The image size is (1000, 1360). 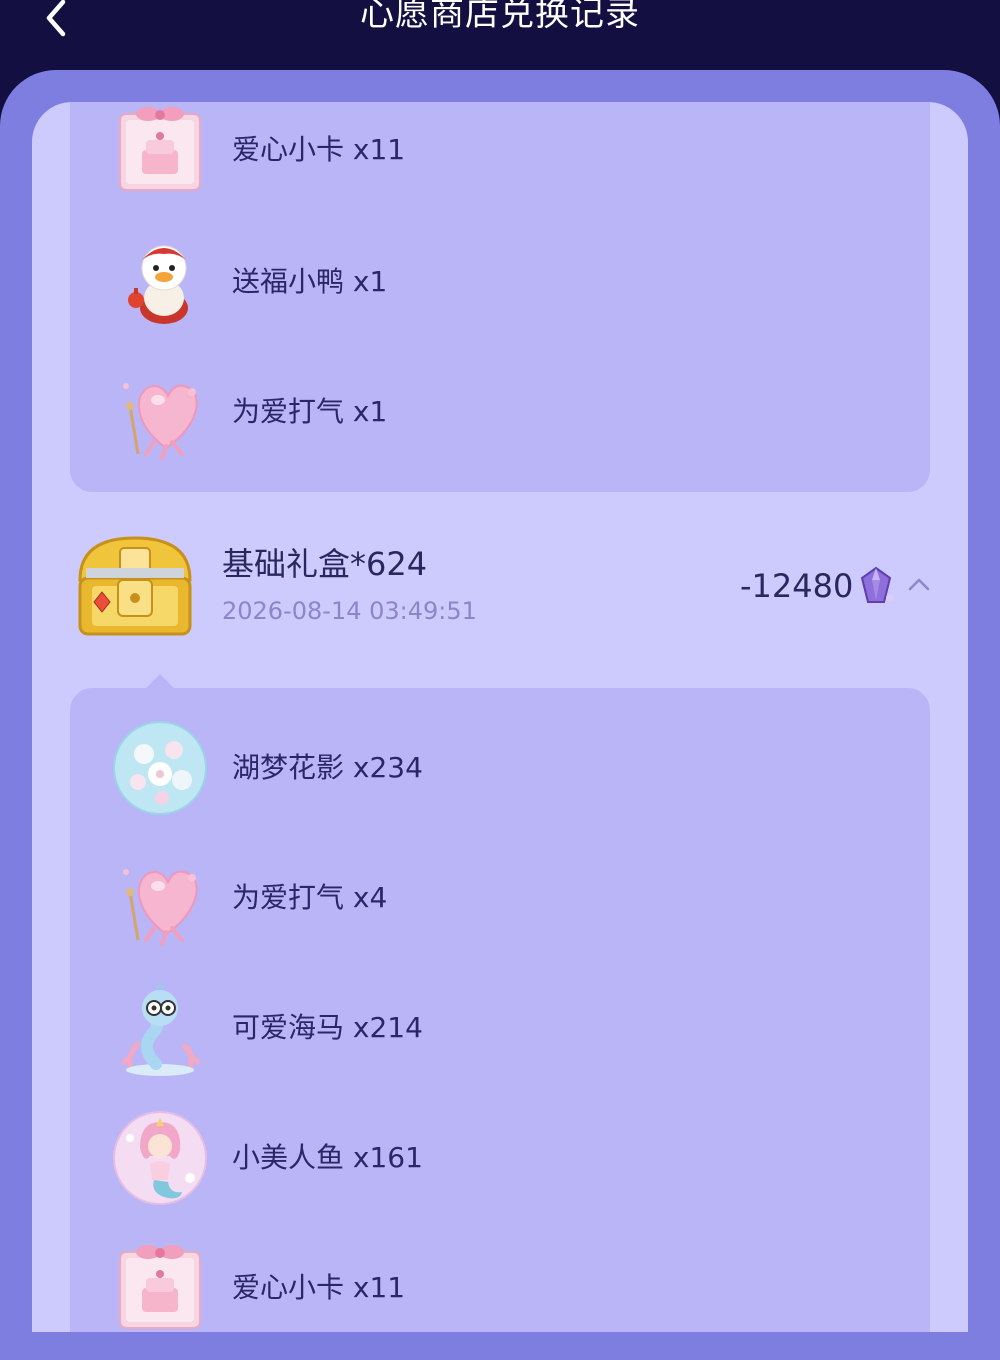 I want to click on exchange-record-row: 基础礼盒*624 2026-08-14 03:49:51 -12480, so click(x=503, y=588).